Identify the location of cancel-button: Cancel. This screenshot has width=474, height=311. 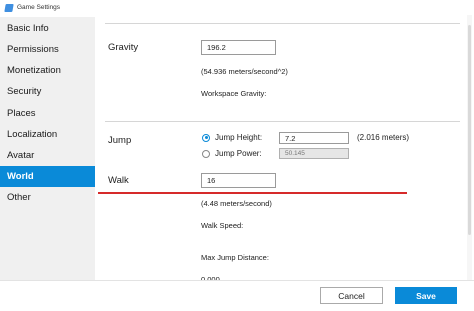
(351, 295).